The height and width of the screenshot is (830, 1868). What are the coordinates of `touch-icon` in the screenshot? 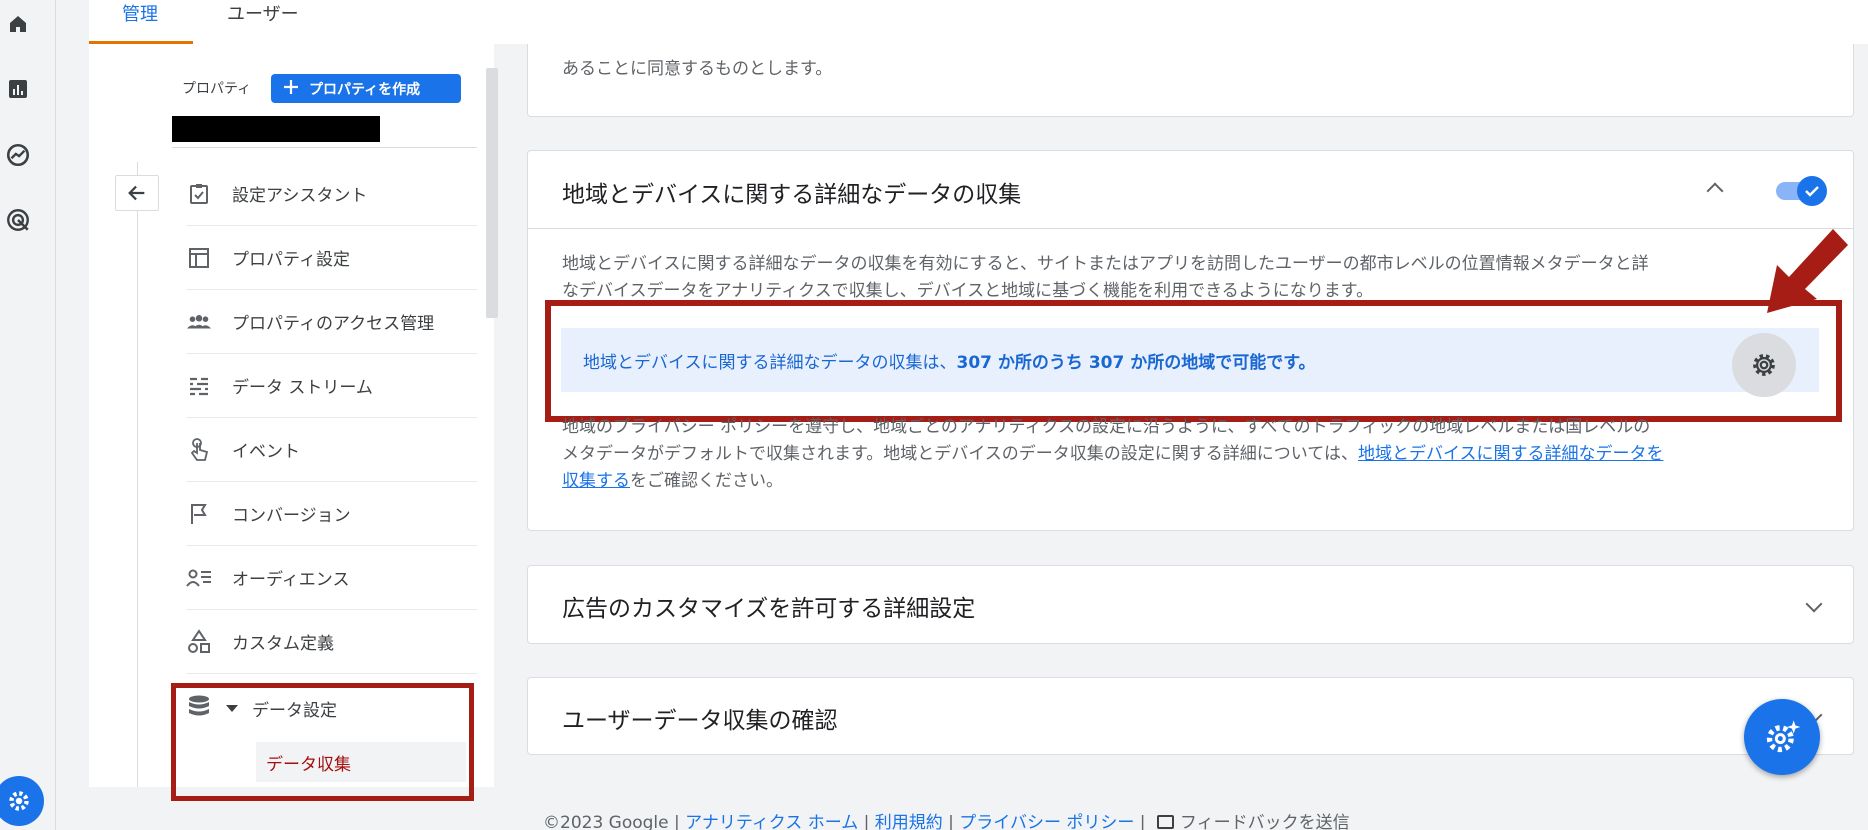 It's located at (199, 450).